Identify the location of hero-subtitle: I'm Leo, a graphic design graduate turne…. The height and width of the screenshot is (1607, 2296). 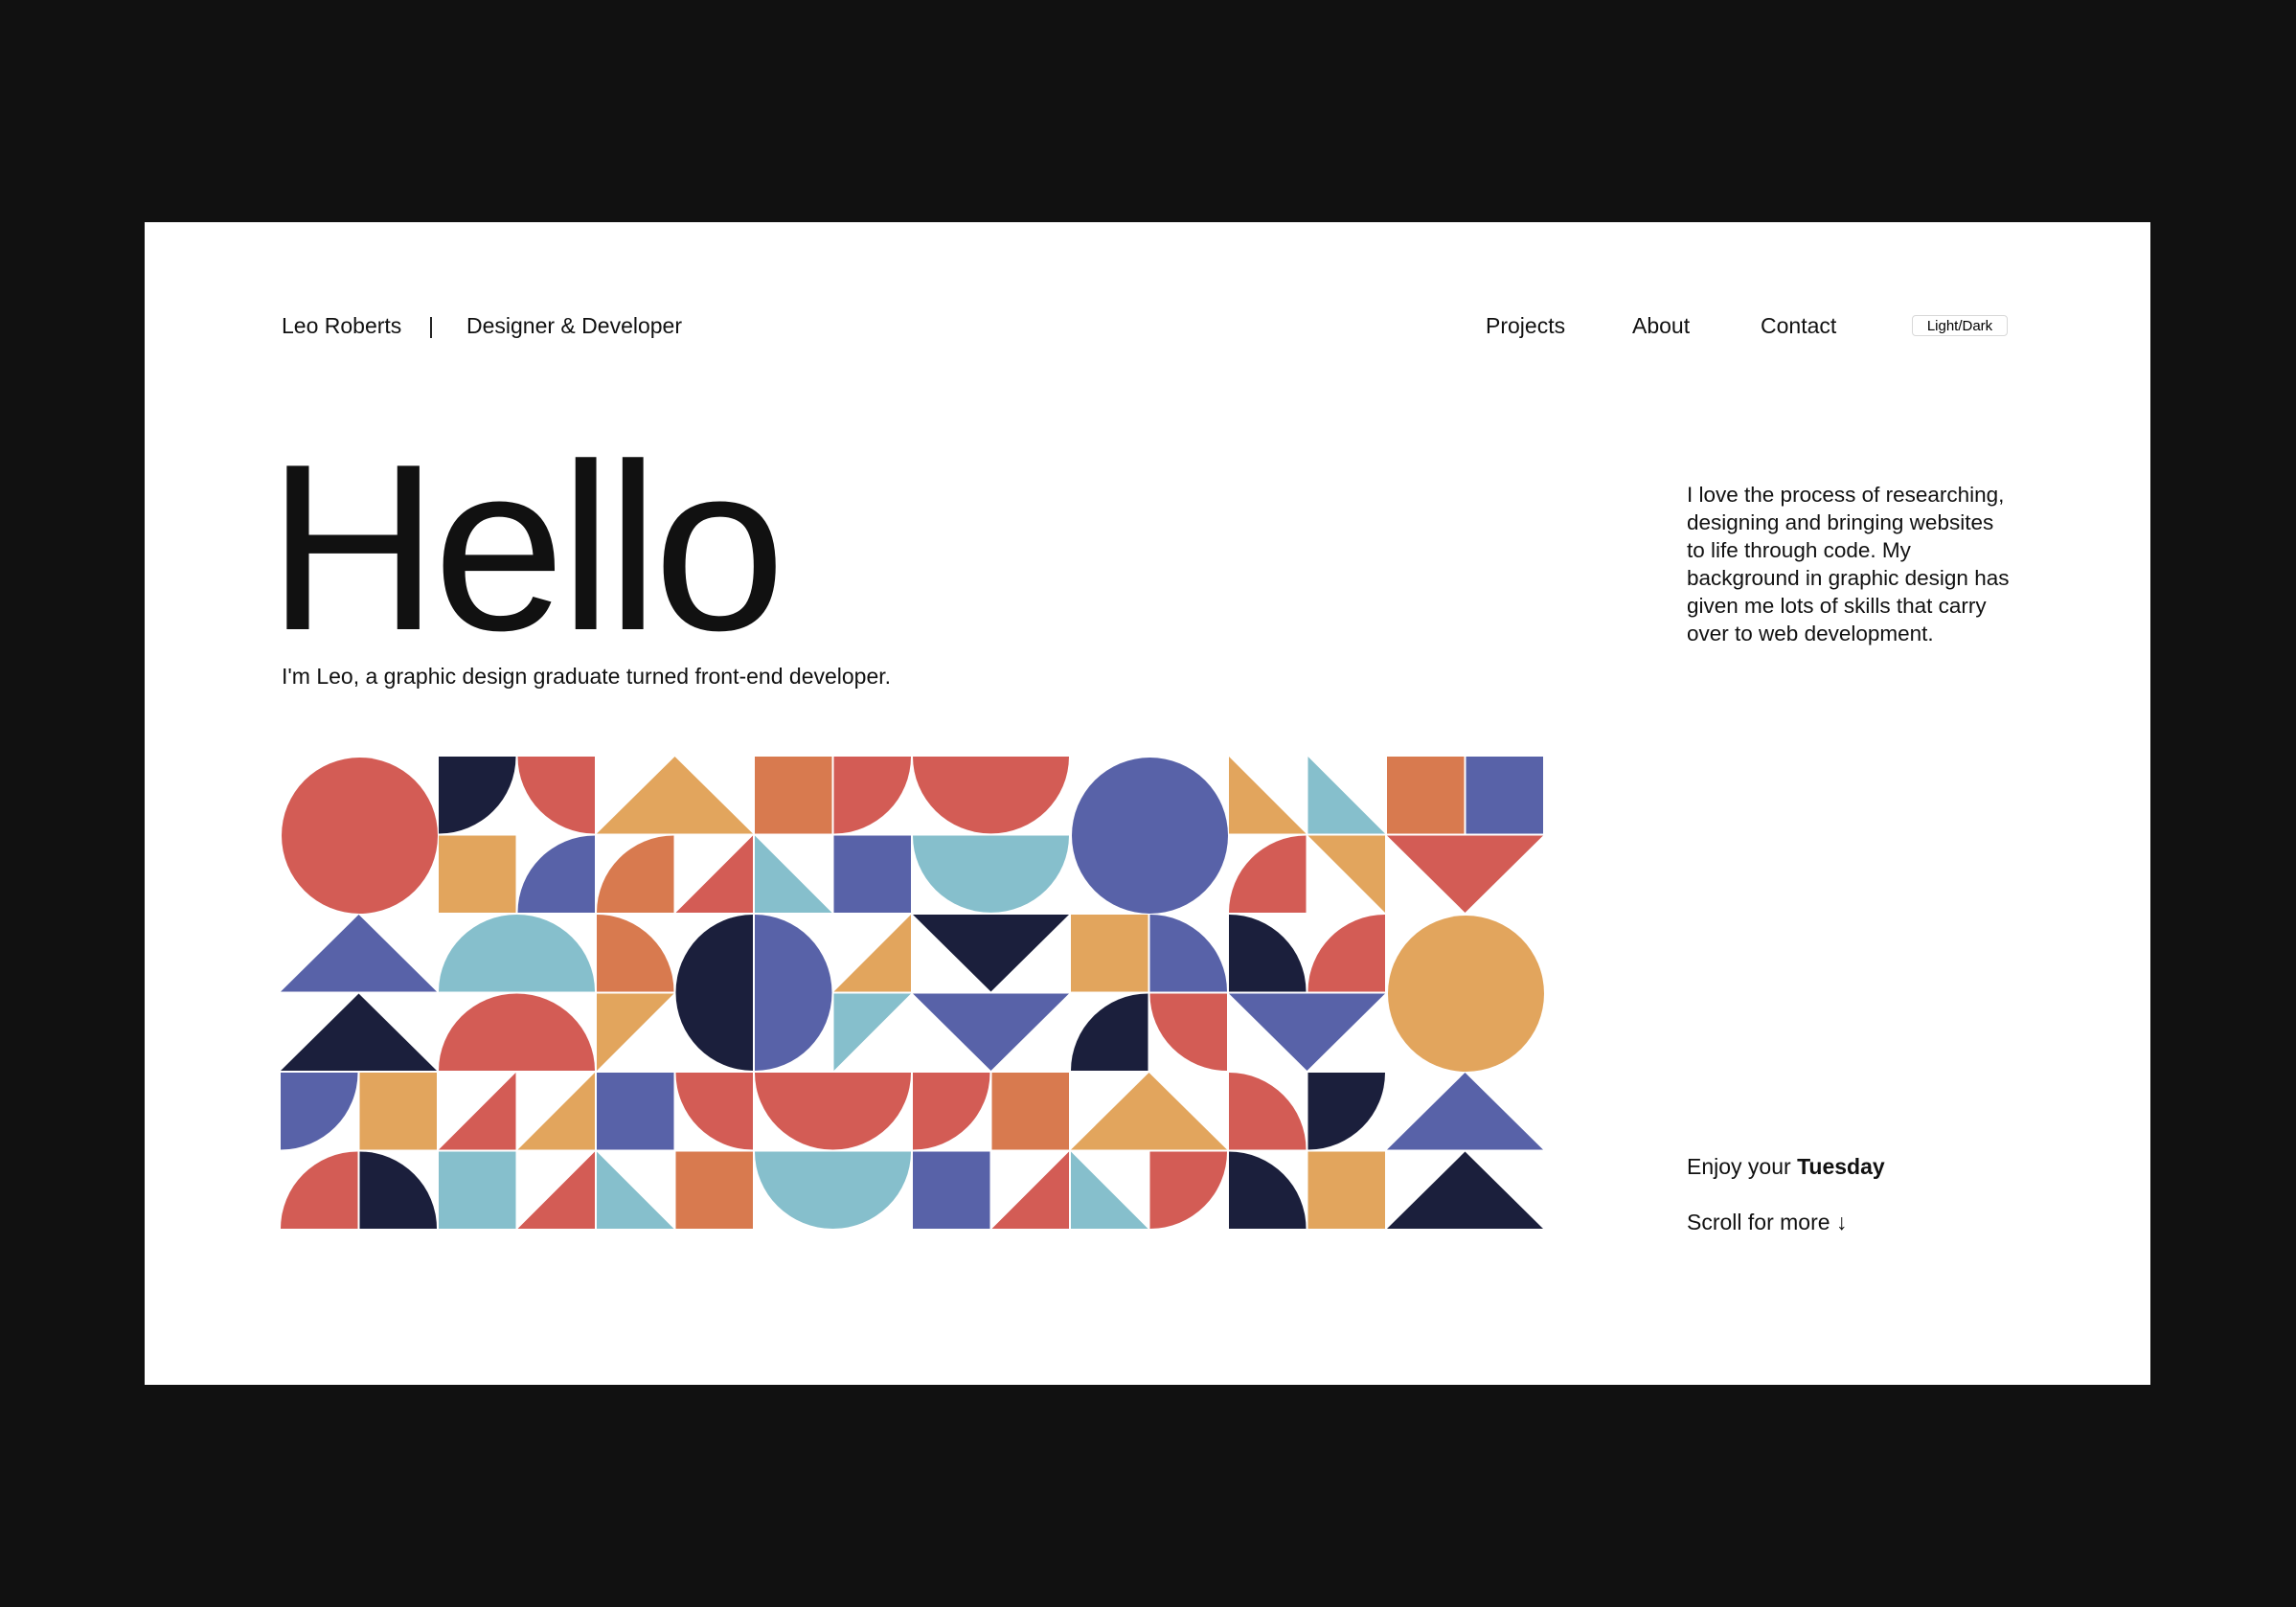
(587, 676).